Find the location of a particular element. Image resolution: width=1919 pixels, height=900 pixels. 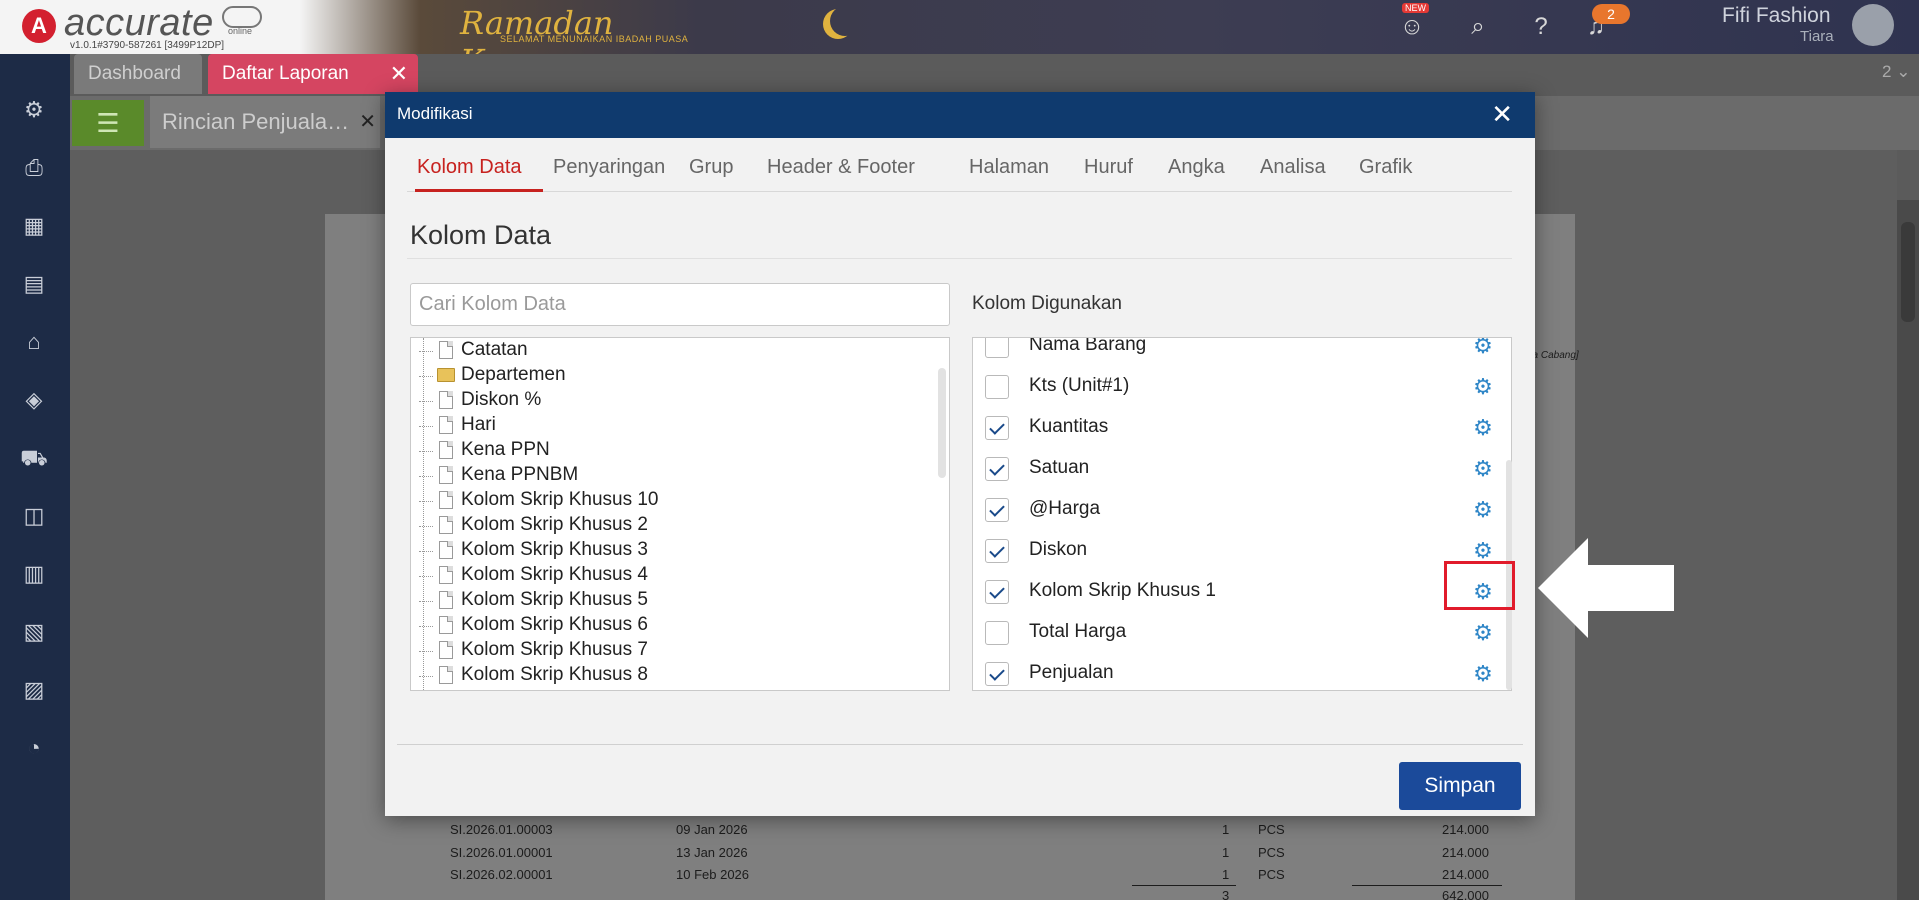

list-item: Kolom Skrip Khusus 1 ⚙ is located at coordinates (1233, 592).